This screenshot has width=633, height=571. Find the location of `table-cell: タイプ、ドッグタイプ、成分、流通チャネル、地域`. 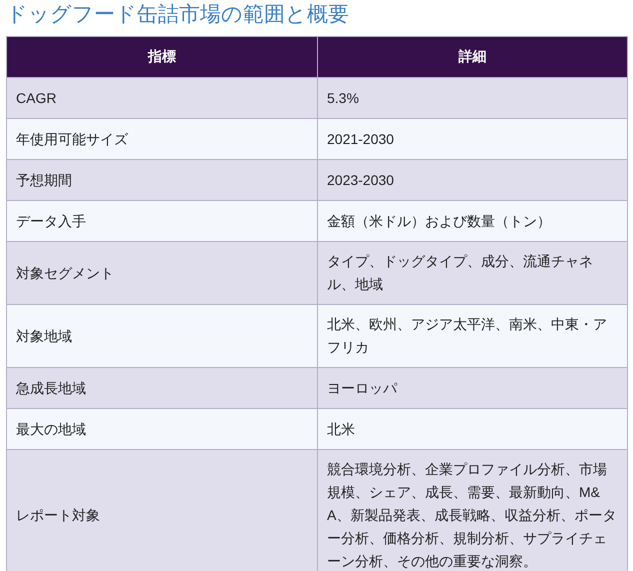

table-cell: タイプ、ドッグタイプ、成分、流通チャネル、地域 is located at coordinates (473, 273).